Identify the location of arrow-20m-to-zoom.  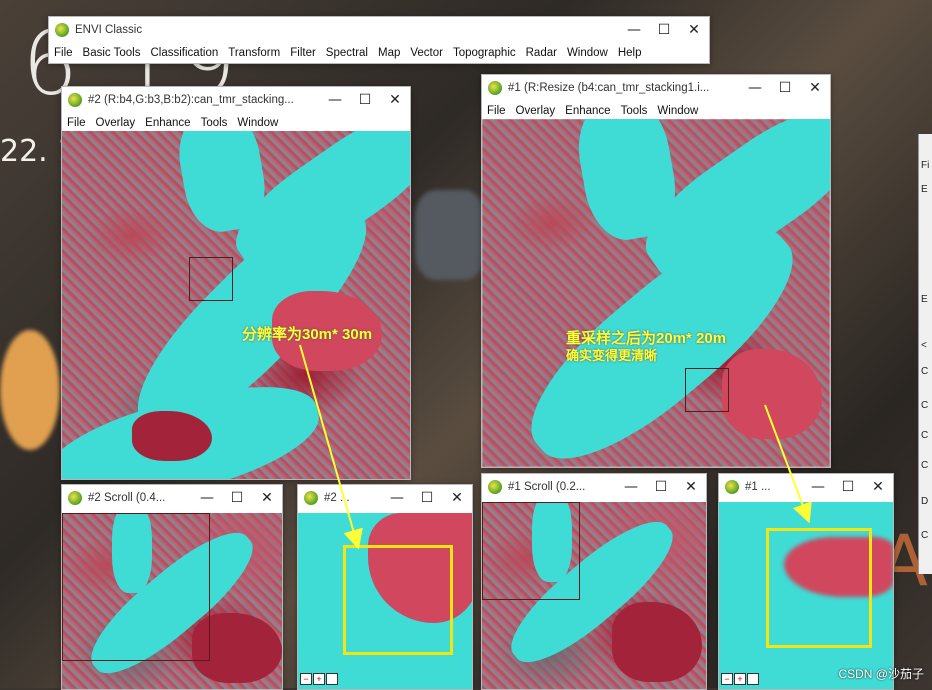
(788, 464).